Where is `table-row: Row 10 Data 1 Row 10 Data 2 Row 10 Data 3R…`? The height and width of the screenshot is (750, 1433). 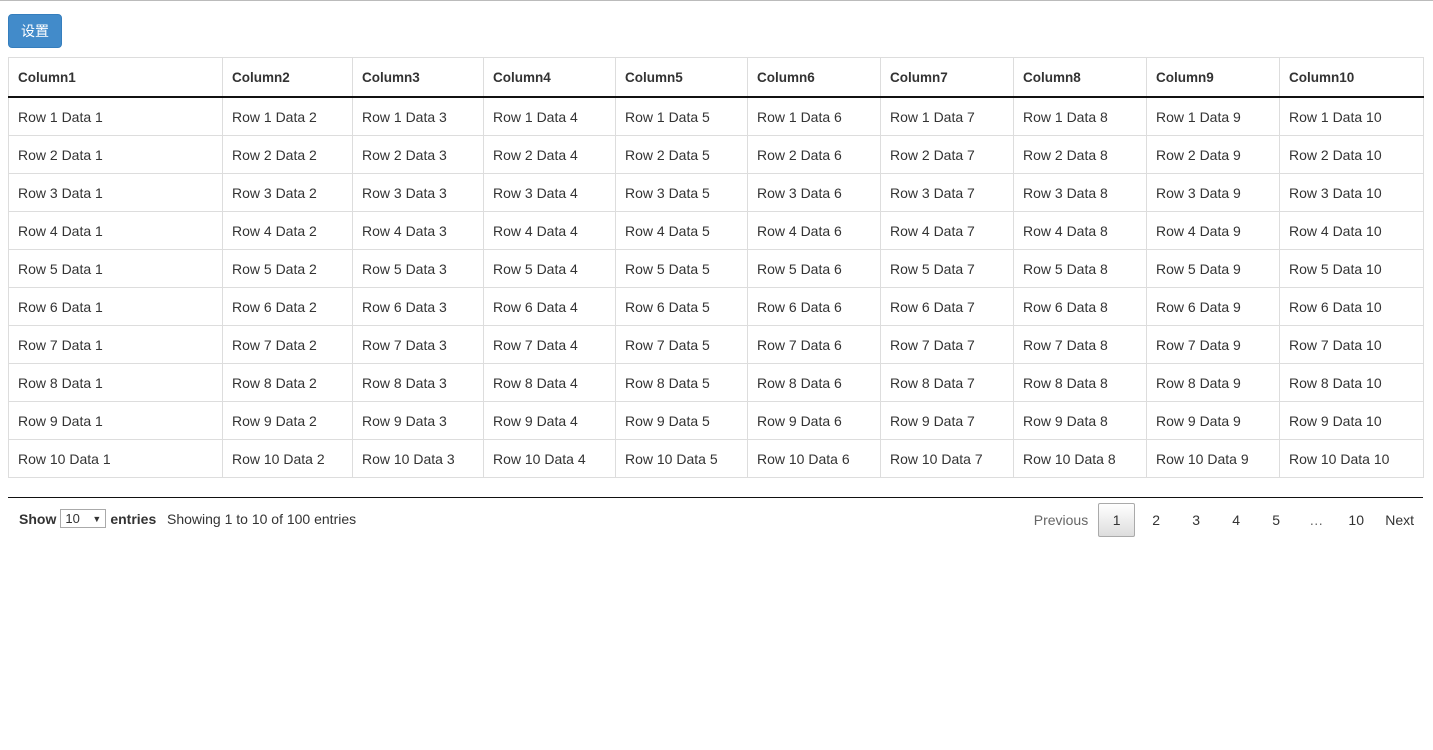 table-row: Row 10 Data 1 Row 10 Data 2 Row 10 Data 3R… is located at coordinates (716, 458).